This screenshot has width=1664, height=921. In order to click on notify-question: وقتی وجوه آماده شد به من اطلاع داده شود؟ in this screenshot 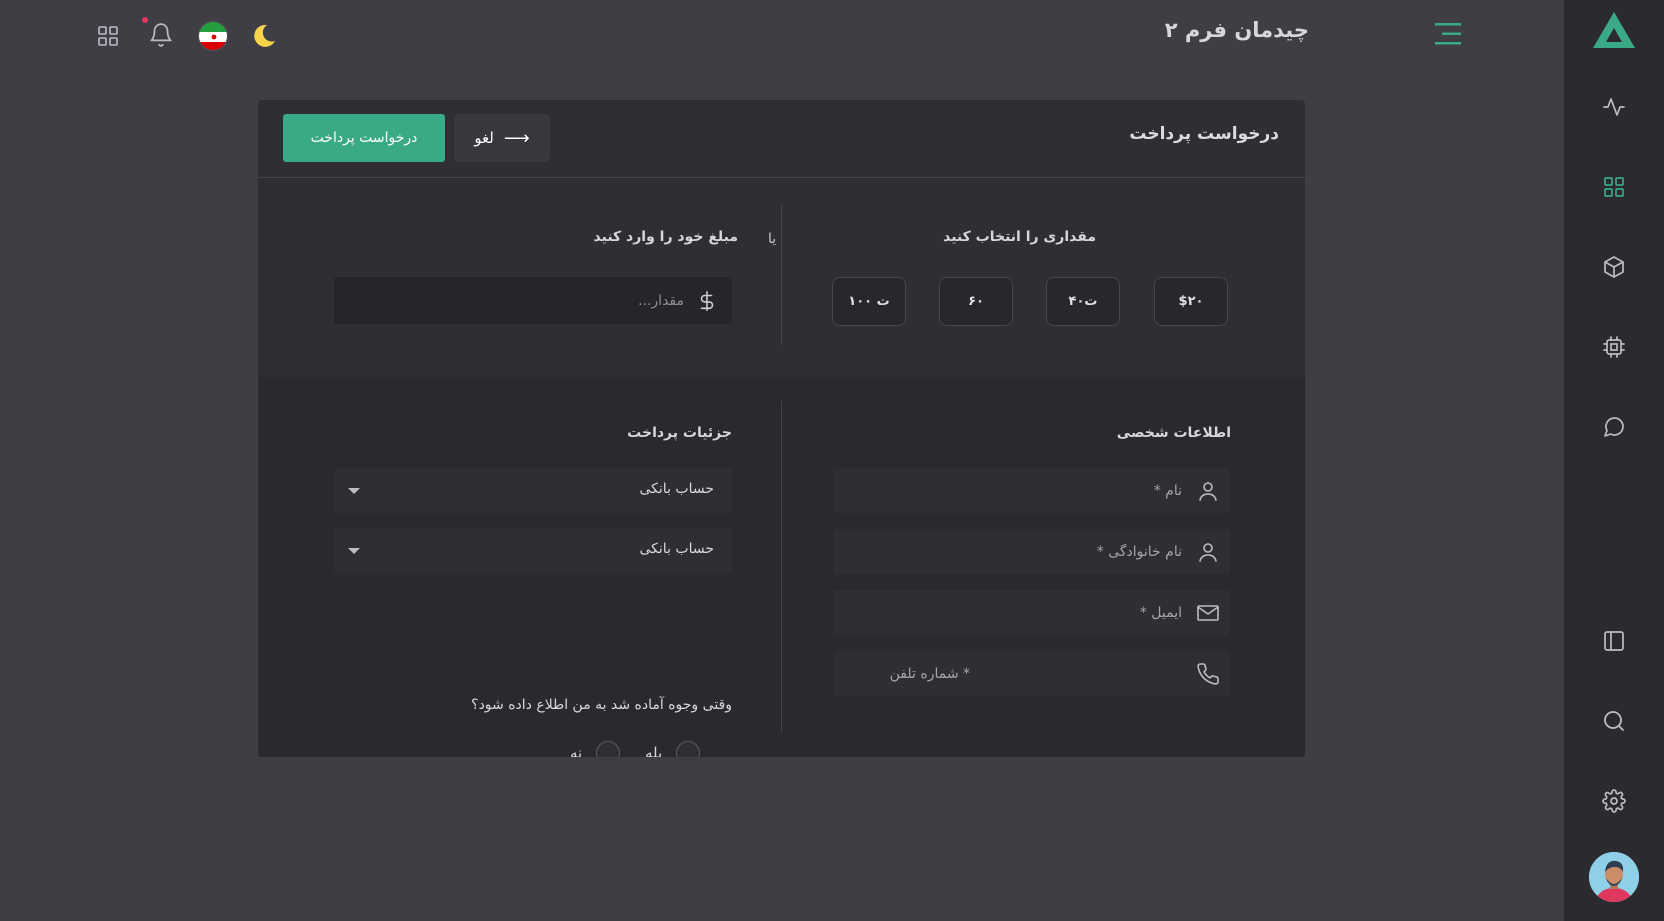, I will do `click(601, 705)`.